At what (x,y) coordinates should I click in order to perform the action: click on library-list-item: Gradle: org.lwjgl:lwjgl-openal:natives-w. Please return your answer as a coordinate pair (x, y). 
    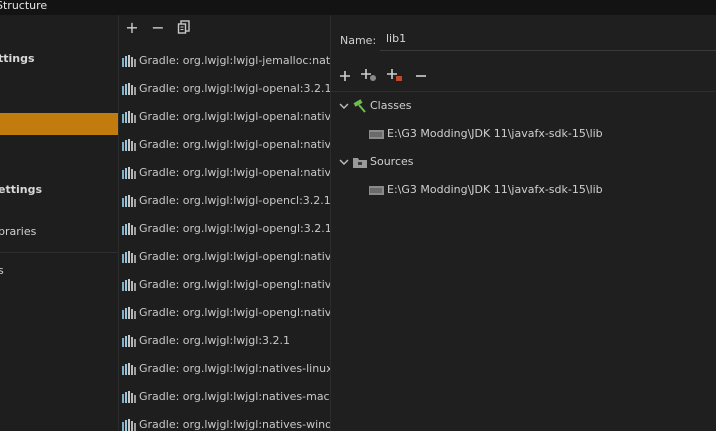
    Looking at the image, I should click on (224, 173).